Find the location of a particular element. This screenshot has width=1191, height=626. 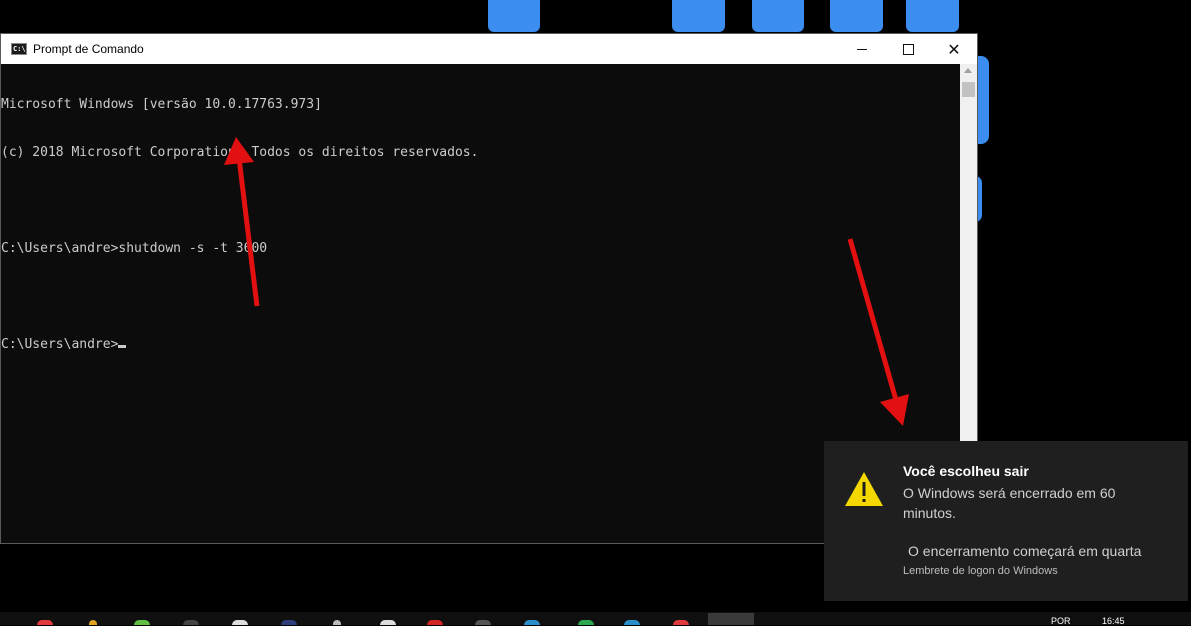

toast-subtext: O encerramento começará em quarta is located at coordinates (1025, 551).